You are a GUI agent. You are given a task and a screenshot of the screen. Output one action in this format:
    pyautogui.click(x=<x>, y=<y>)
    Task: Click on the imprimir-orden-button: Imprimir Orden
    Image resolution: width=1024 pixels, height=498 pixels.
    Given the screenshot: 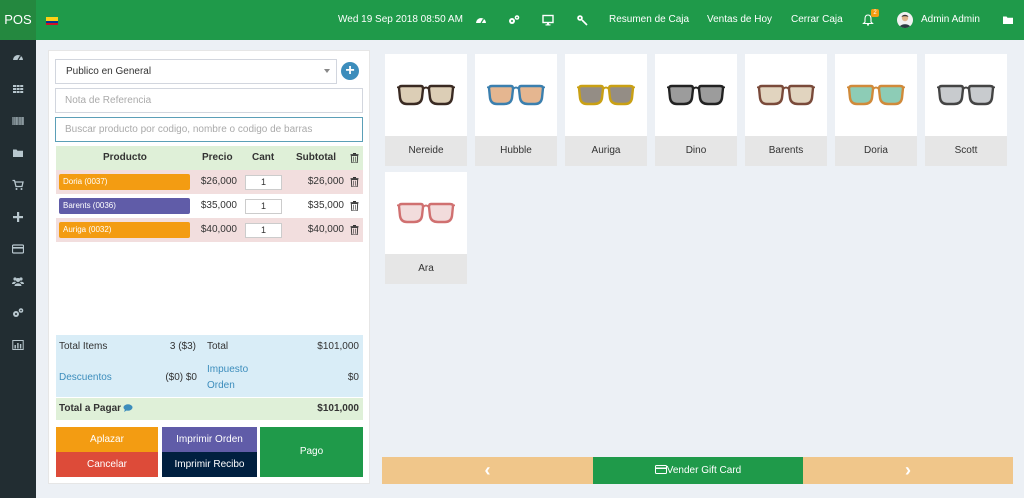 What is the action you would take?
    pyautogui.click(x=209, y=439)
    